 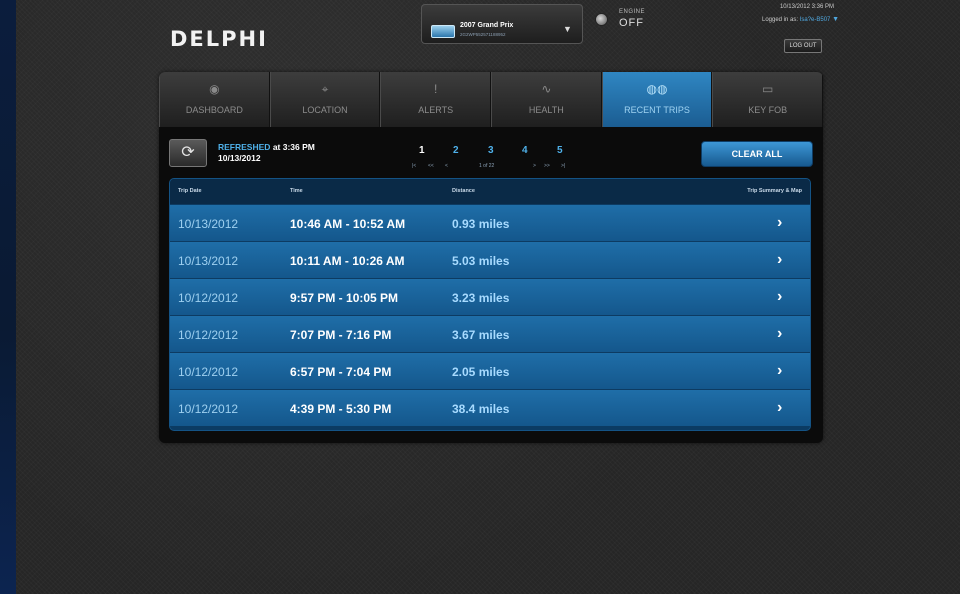 I want to click on refresh-icon: ⟳, so click(x=188, y=152).